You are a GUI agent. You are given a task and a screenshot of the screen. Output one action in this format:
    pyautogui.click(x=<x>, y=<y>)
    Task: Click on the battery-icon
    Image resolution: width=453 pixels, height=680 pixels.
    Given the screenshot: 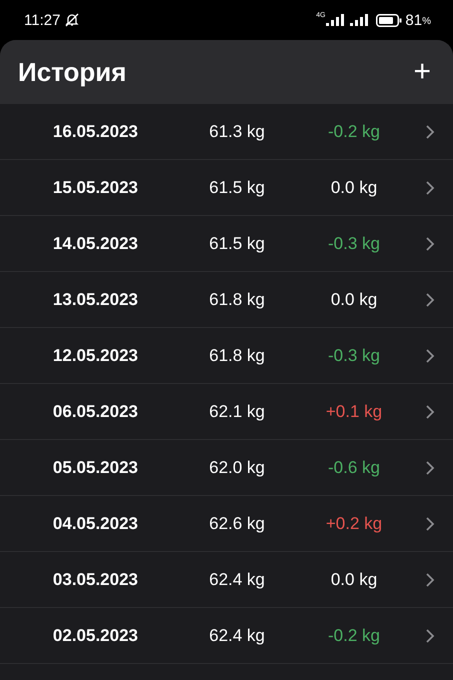 What is the action you would take?
    pyautogui.click(x=389, y=20)
    